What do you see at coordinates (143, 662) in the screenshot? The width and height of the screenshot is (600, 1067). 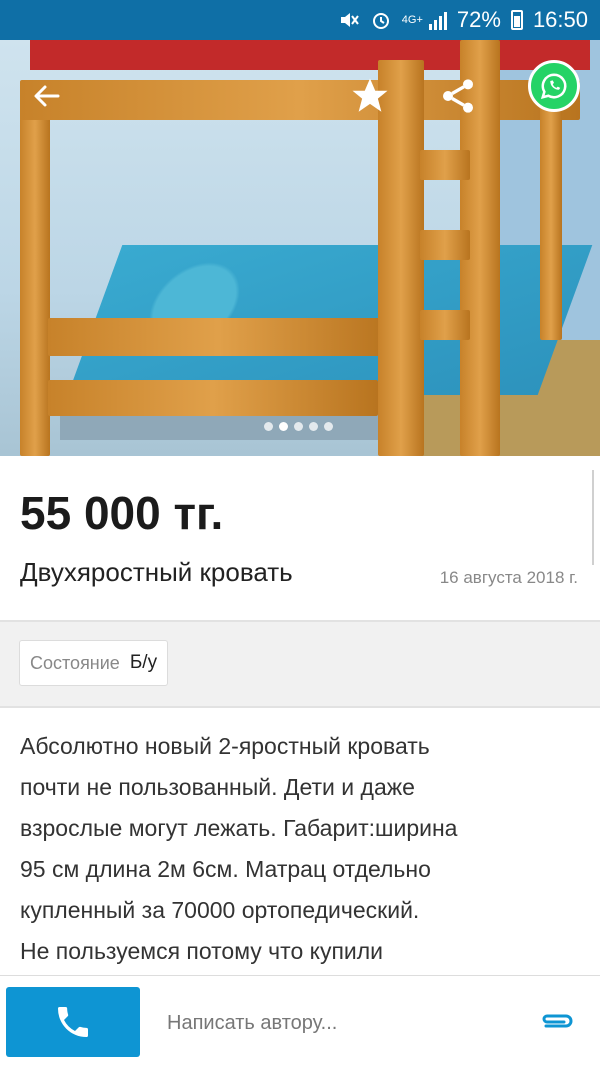 I see `condition-value: Б/у` at bounding box center [143, 662].